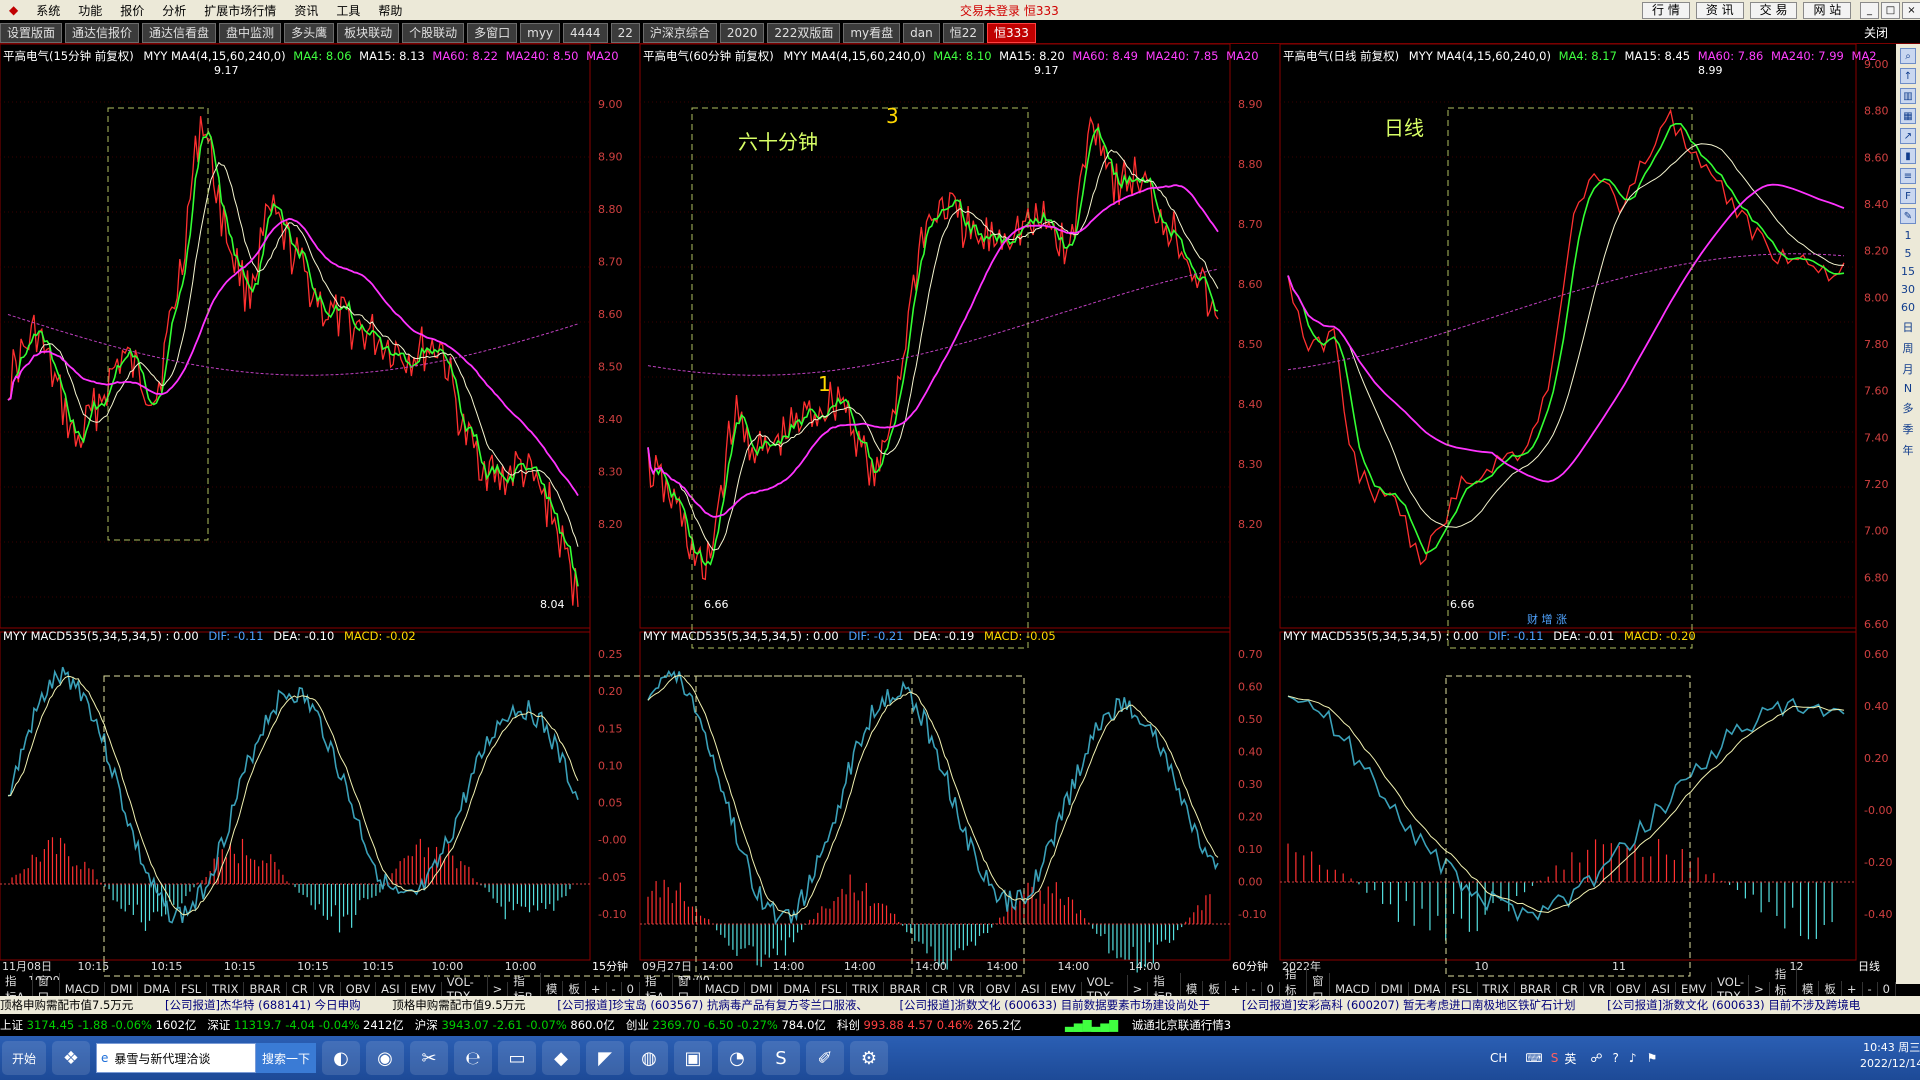  Describe the element at coordinates (1381, 636) in the screenshot. I see `pane3-macd-title: MYY MACD535(5,34,5,34,5) : 0.00` at that location.